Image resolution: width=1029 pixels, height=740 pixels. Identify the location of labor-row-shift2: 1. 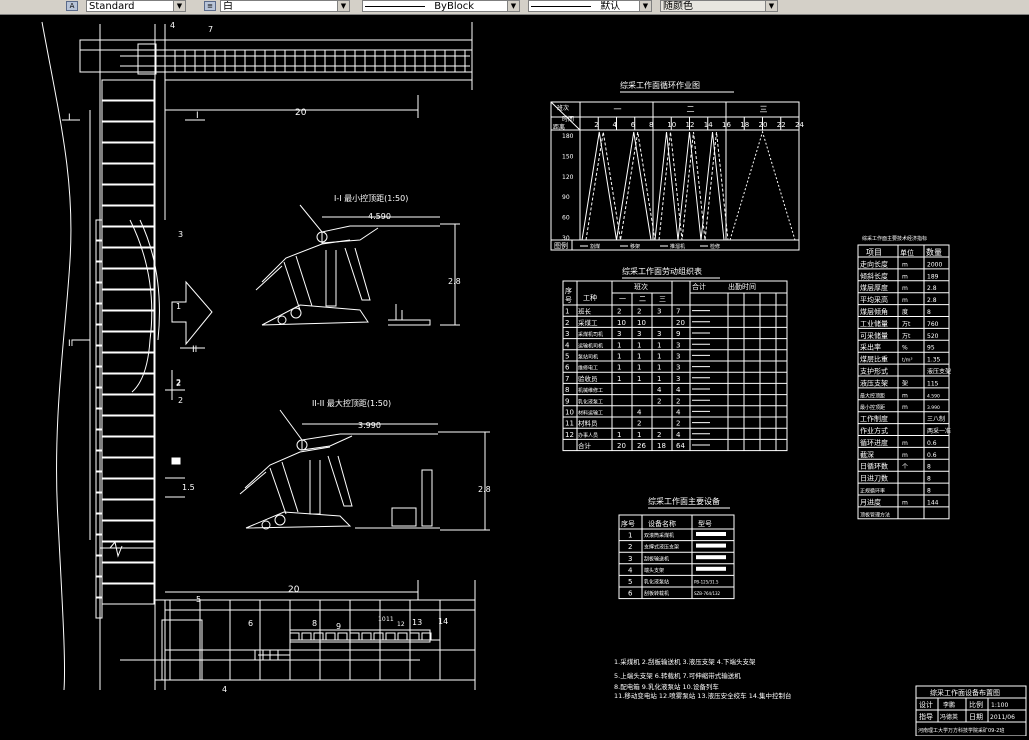
(639, 368).